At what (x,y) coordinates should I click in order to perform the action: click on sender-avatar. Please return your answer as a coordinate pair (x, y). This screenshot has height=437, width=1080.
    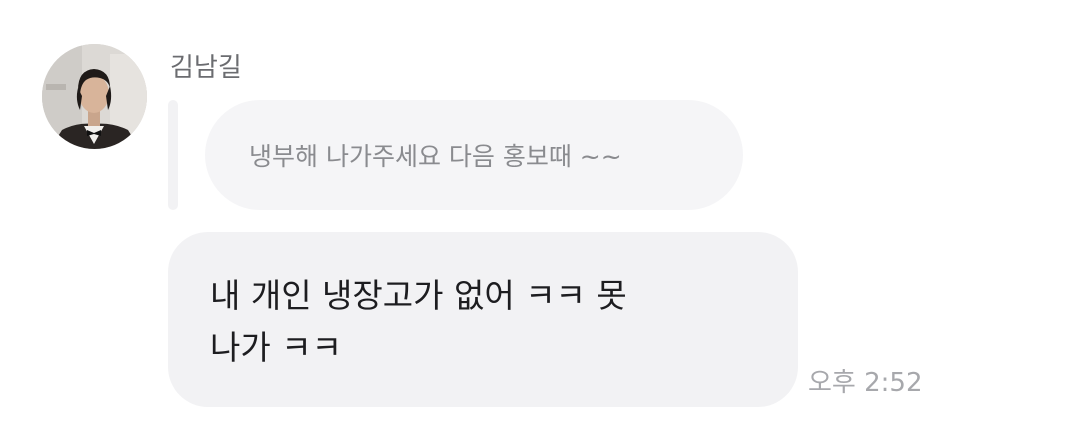
    Looking at the image, I should click on (94, 96).